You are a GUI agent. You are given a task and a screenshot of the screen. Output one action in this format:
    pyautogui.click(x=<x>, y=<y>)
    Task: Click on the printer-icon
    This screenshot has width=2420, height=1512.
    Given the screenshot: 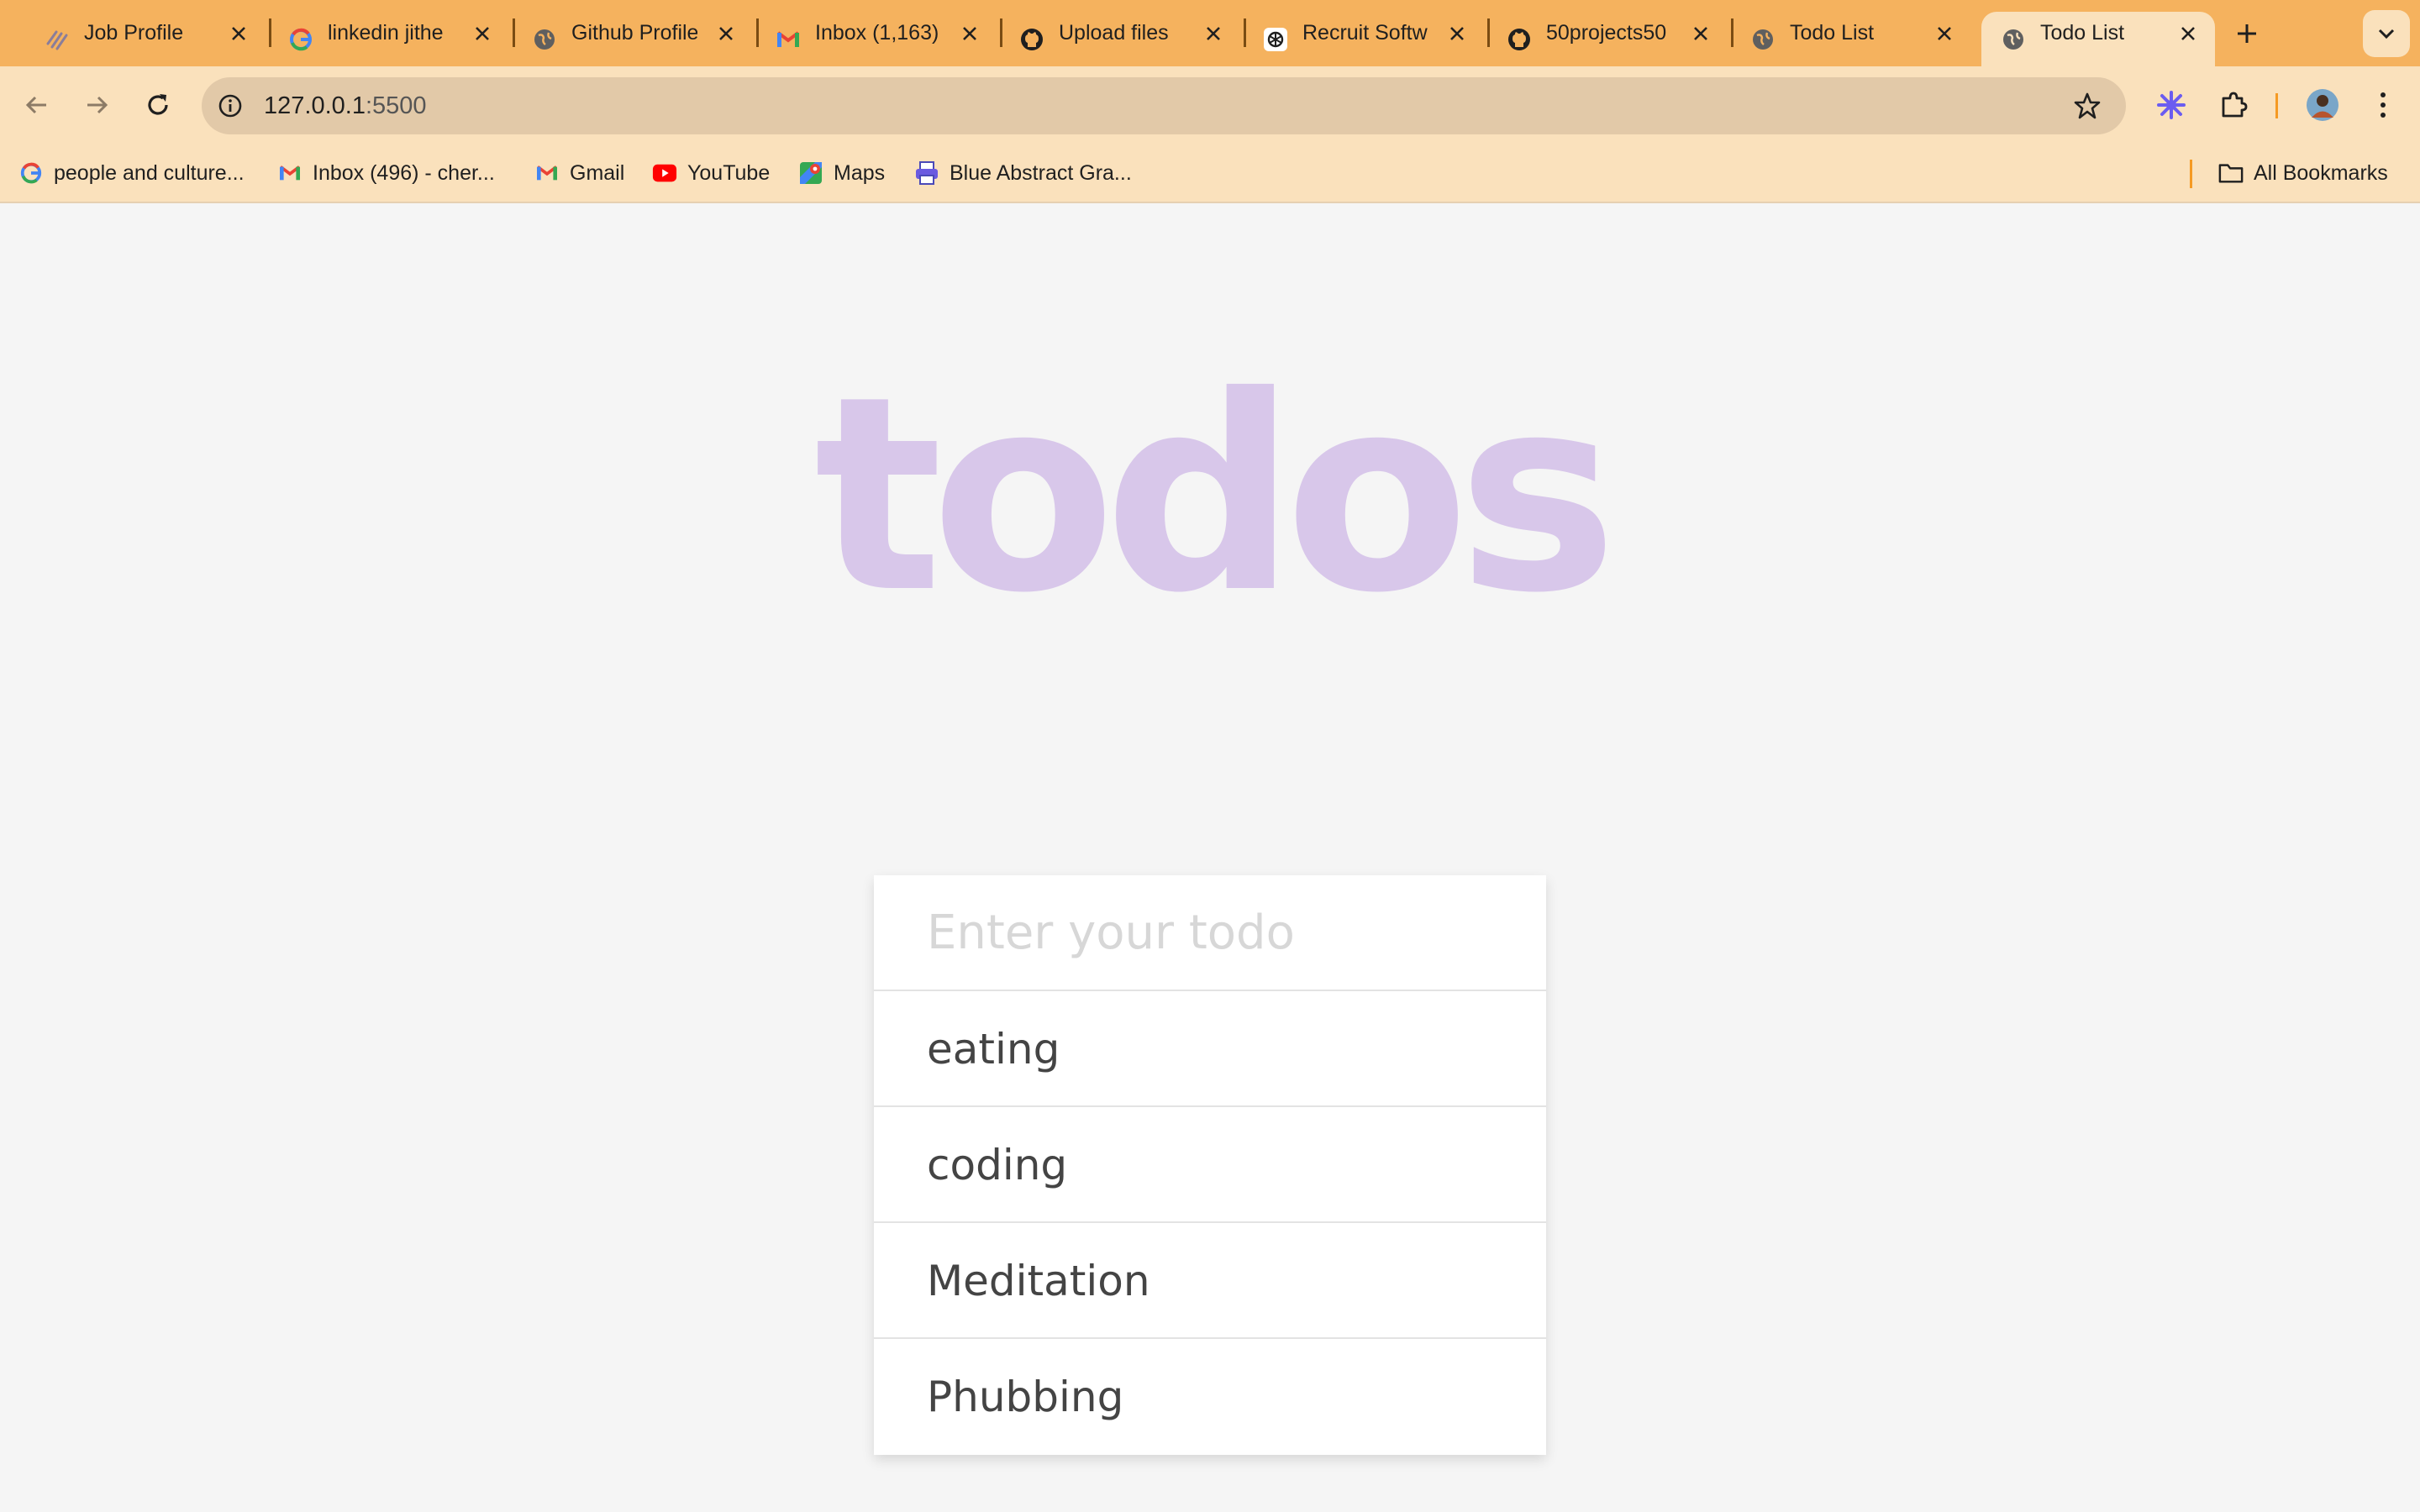 What is the action you would take?
    pyautogui.click(x=927, y=173)
    